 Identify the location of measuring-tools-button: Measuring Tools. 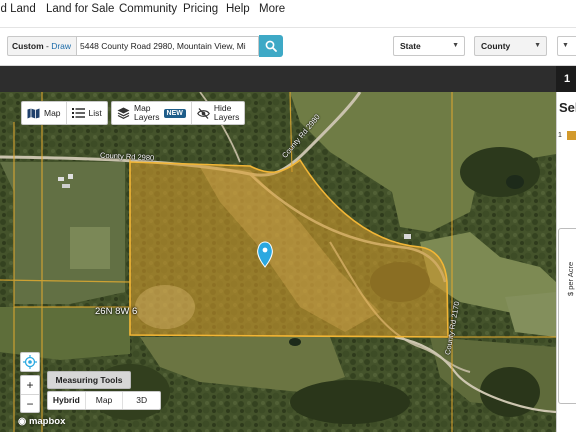
(89, 380).